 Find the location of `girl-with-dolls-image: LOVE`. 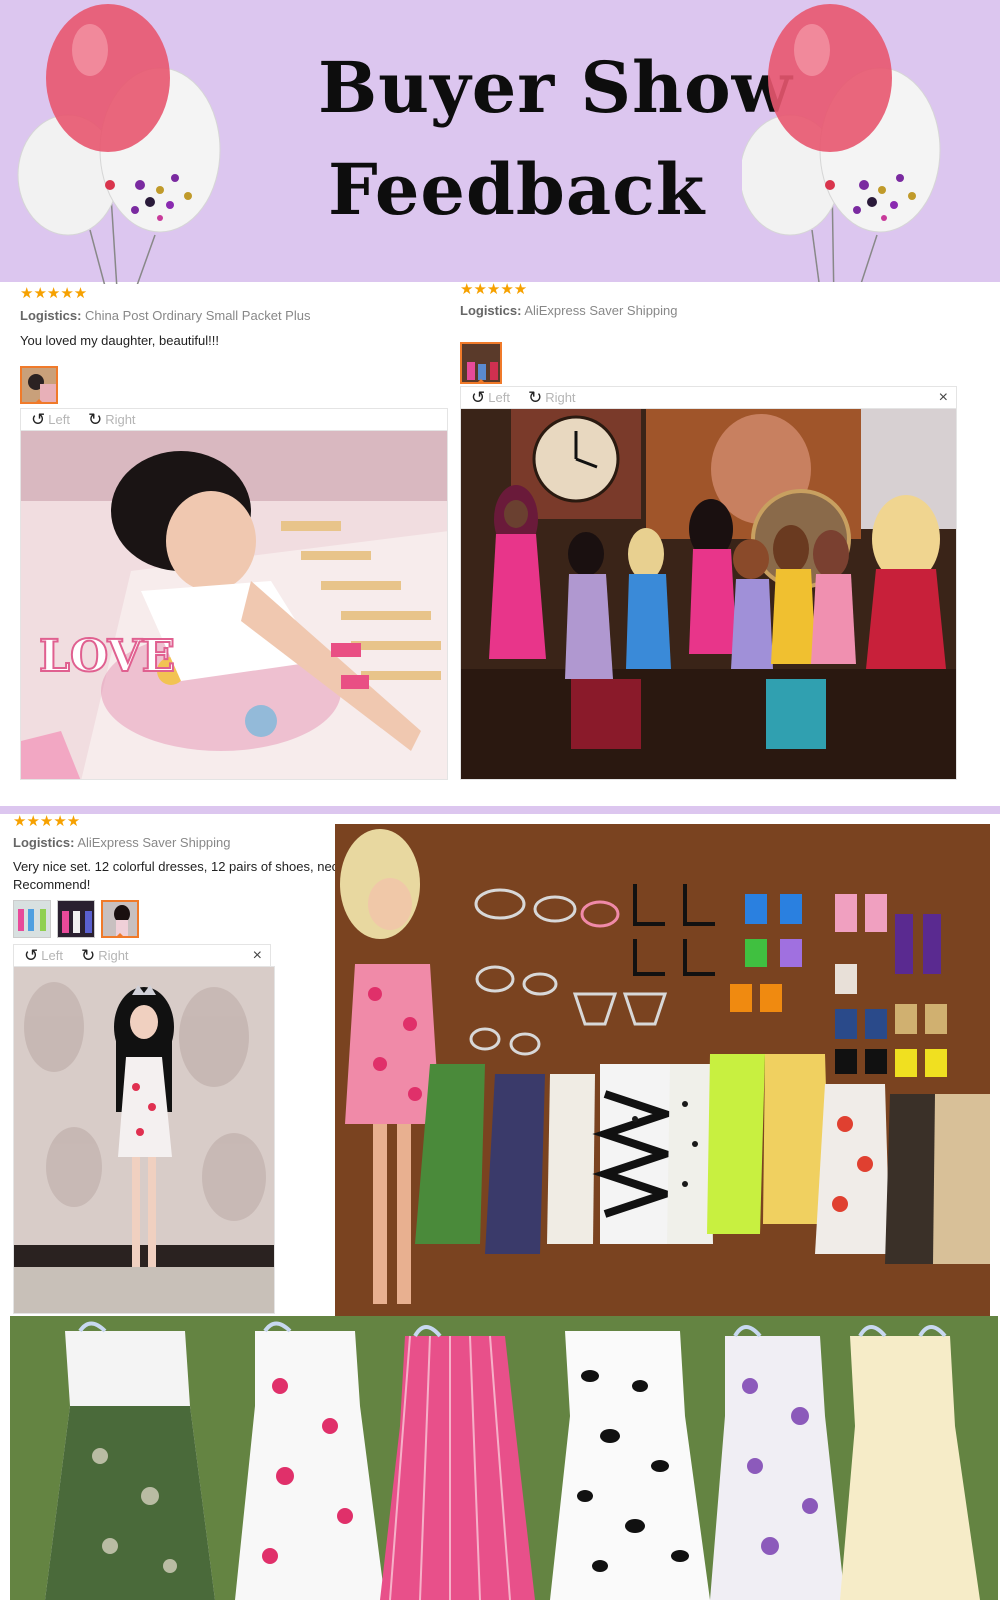

girl-with-dolls-image: LOVE is located at coordinates (234, 605).